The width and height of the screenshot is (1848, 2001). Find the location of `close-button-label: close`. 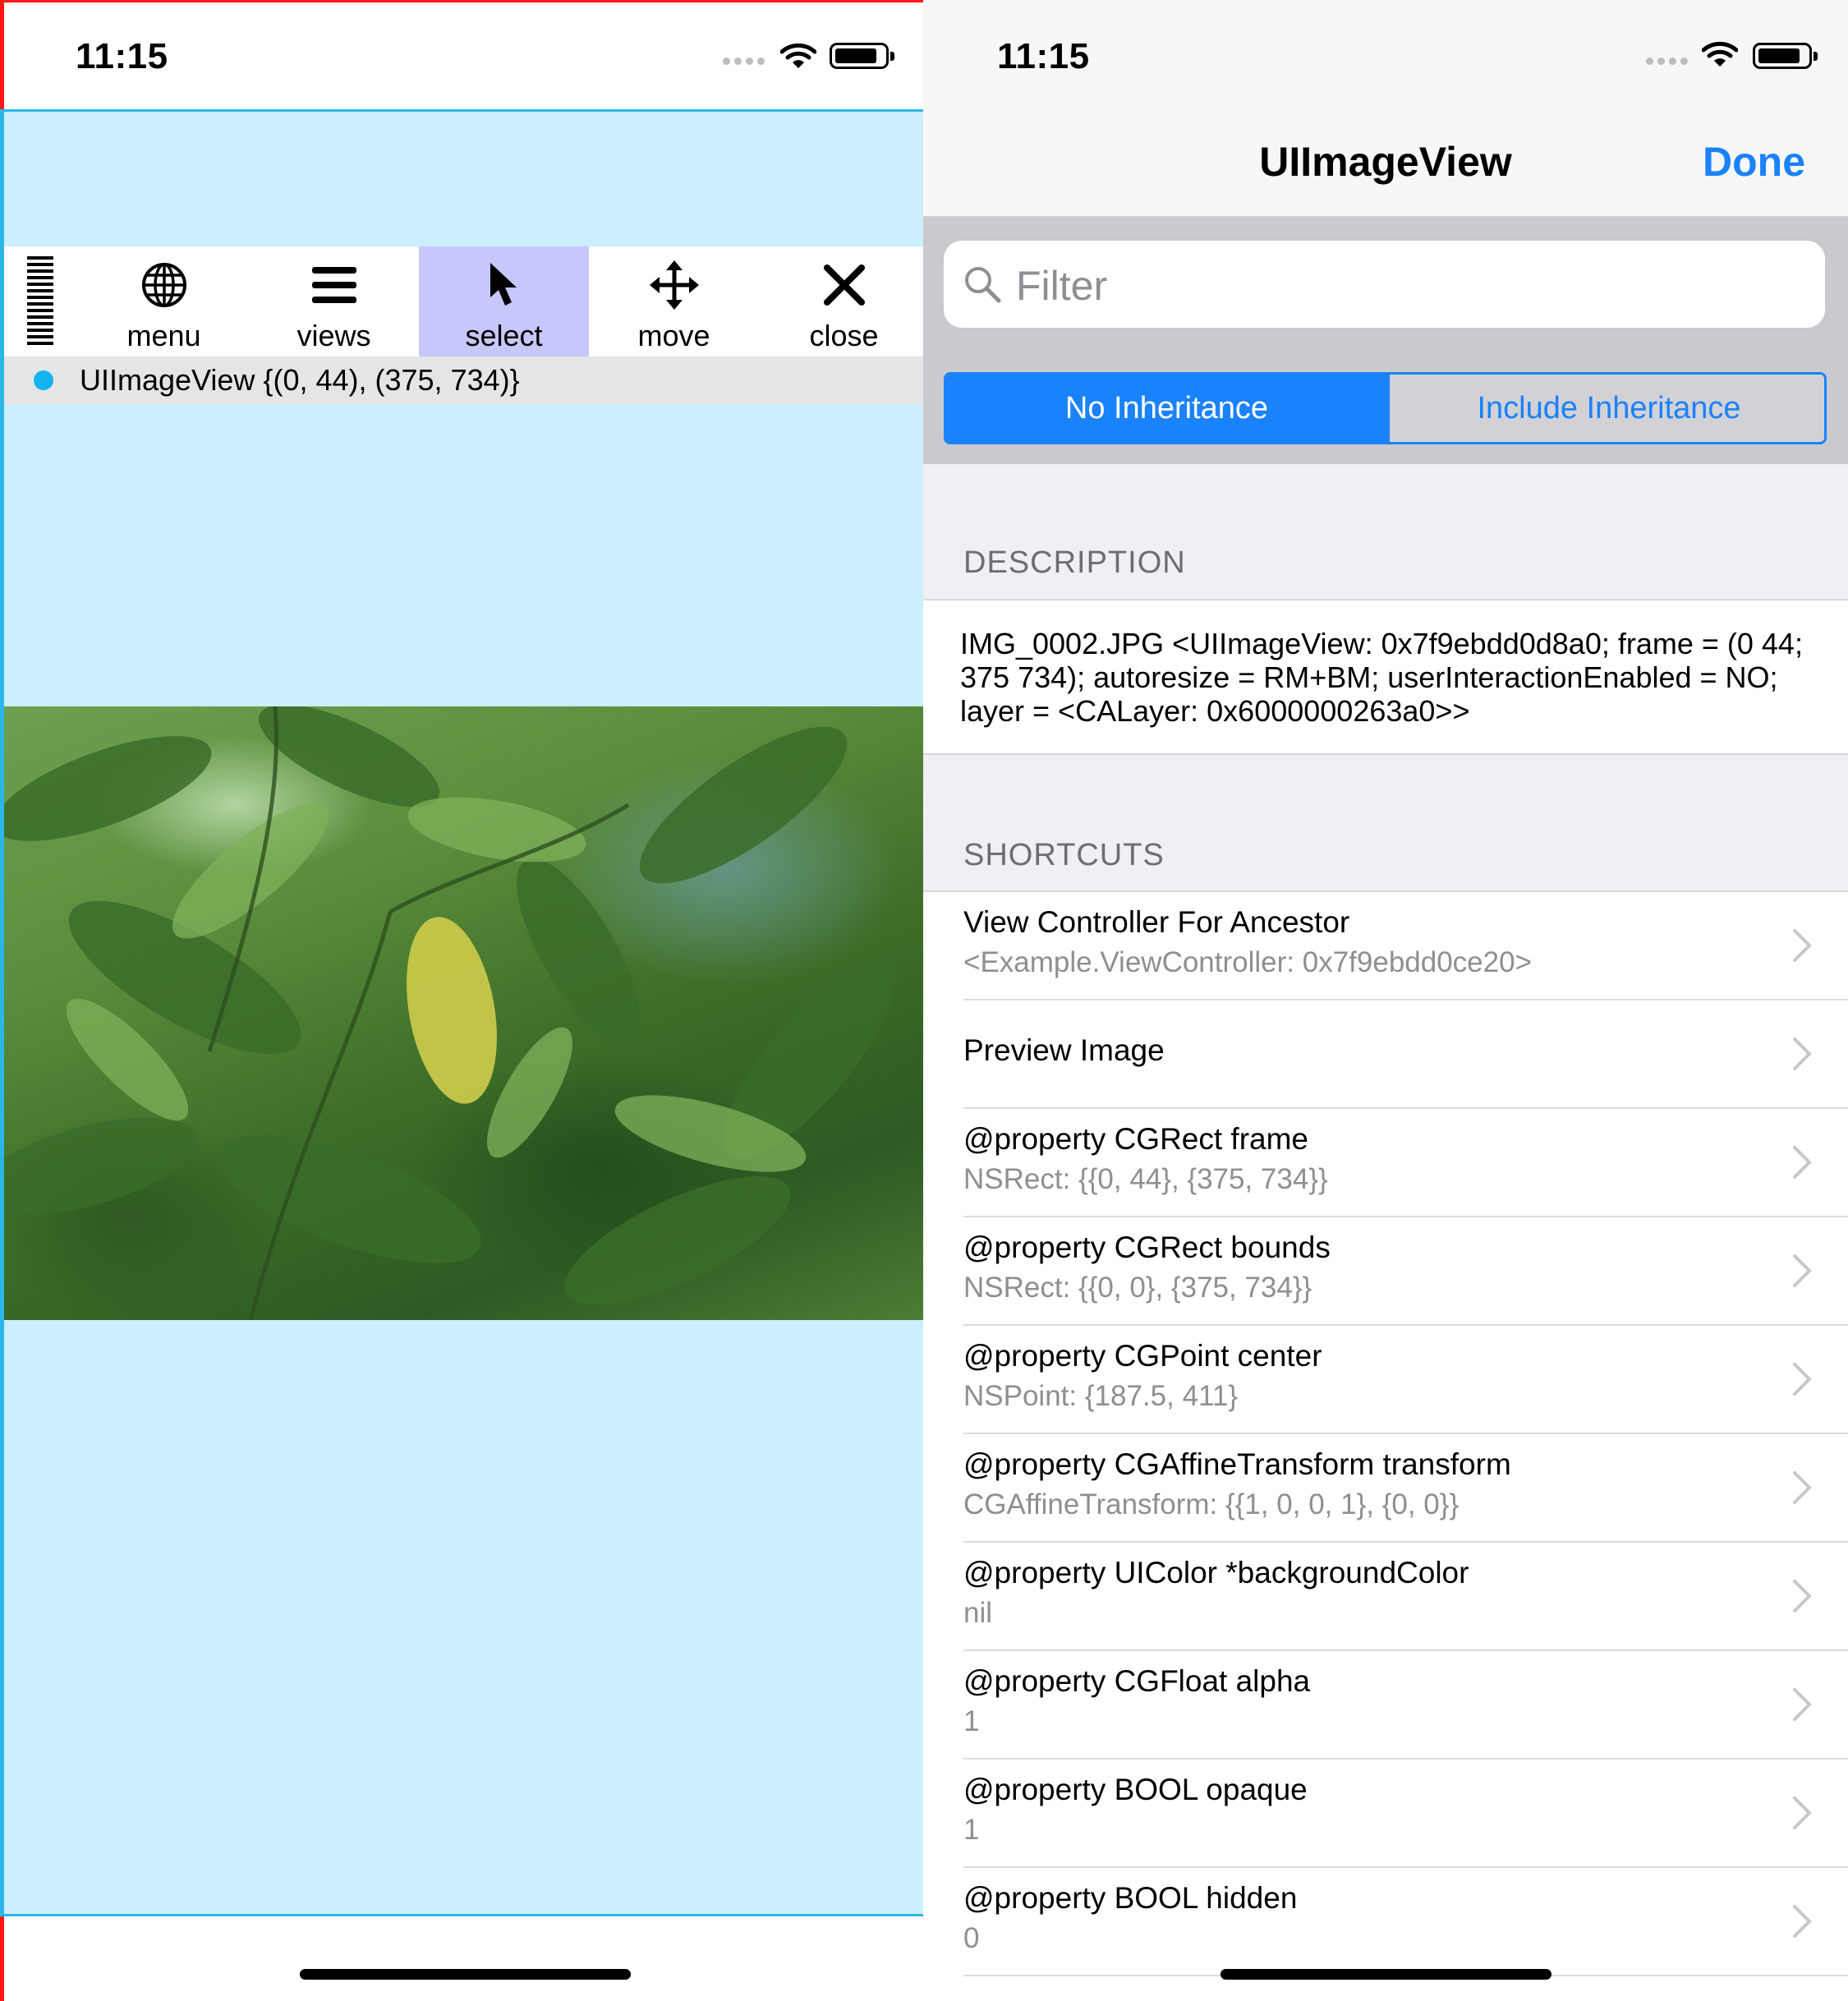

close-button-label: close is located at coordinates (844, 335).